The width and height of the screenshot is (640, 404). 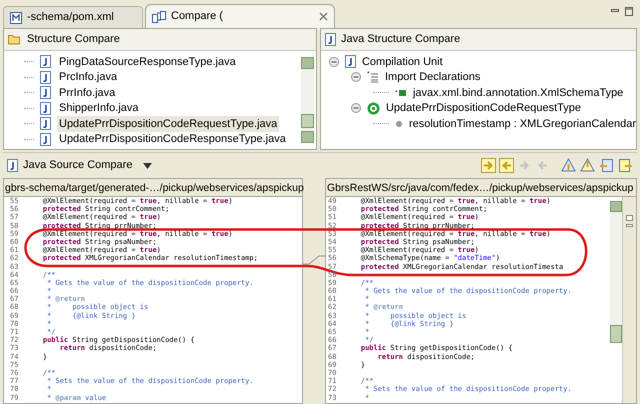 I want to click on copy-right-icon, so click(x=488, y=165).